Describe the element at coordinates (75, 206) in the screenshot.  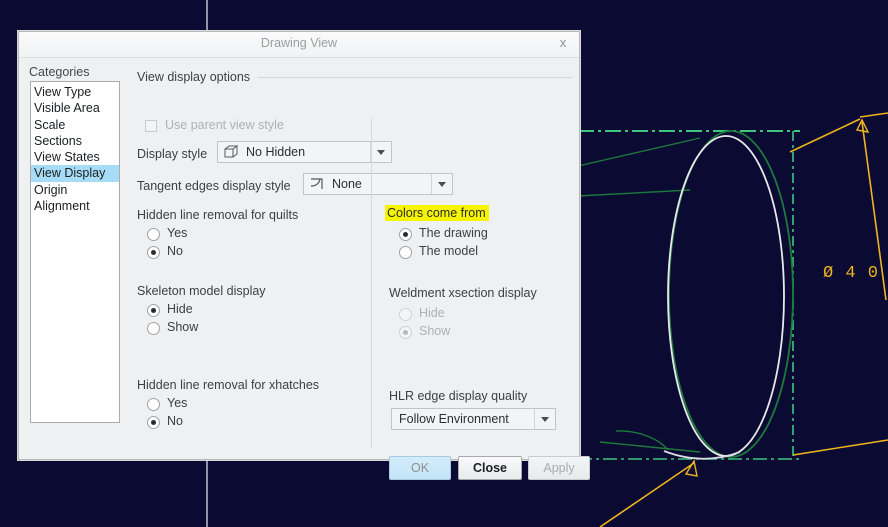
I see `category-item-alignment: Alignment` at that location.